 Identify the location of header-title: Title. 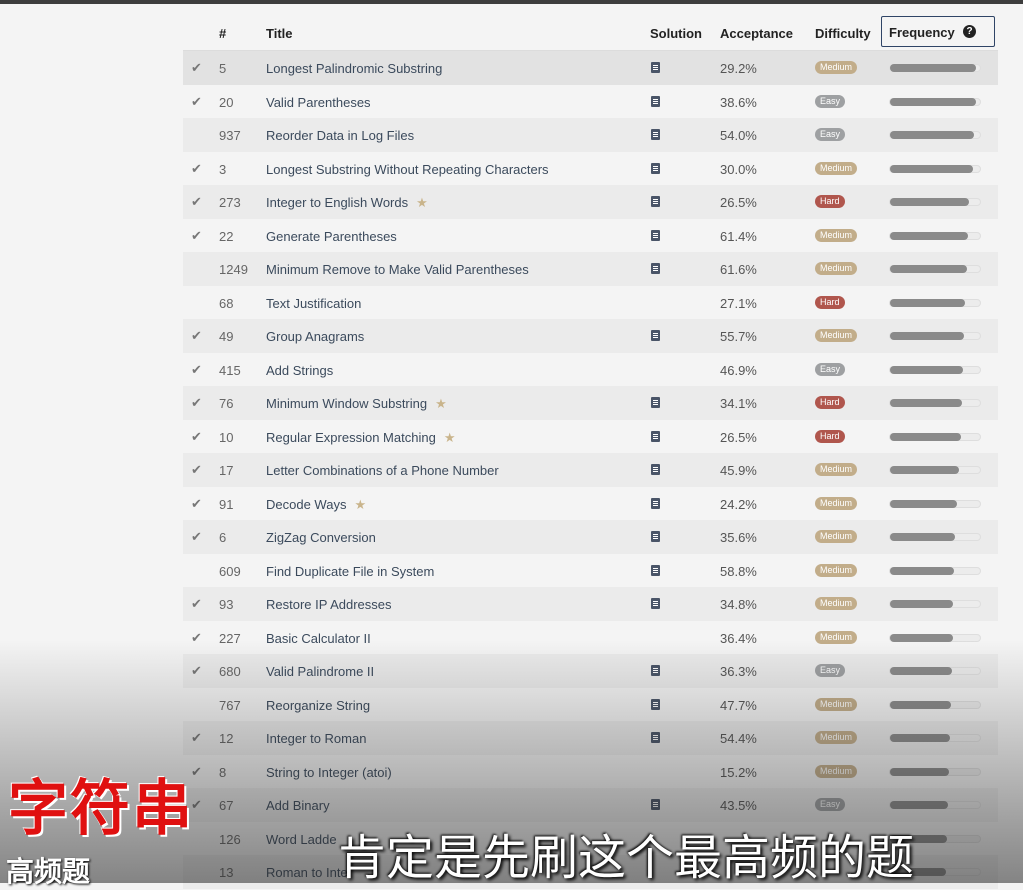
(279, 33).